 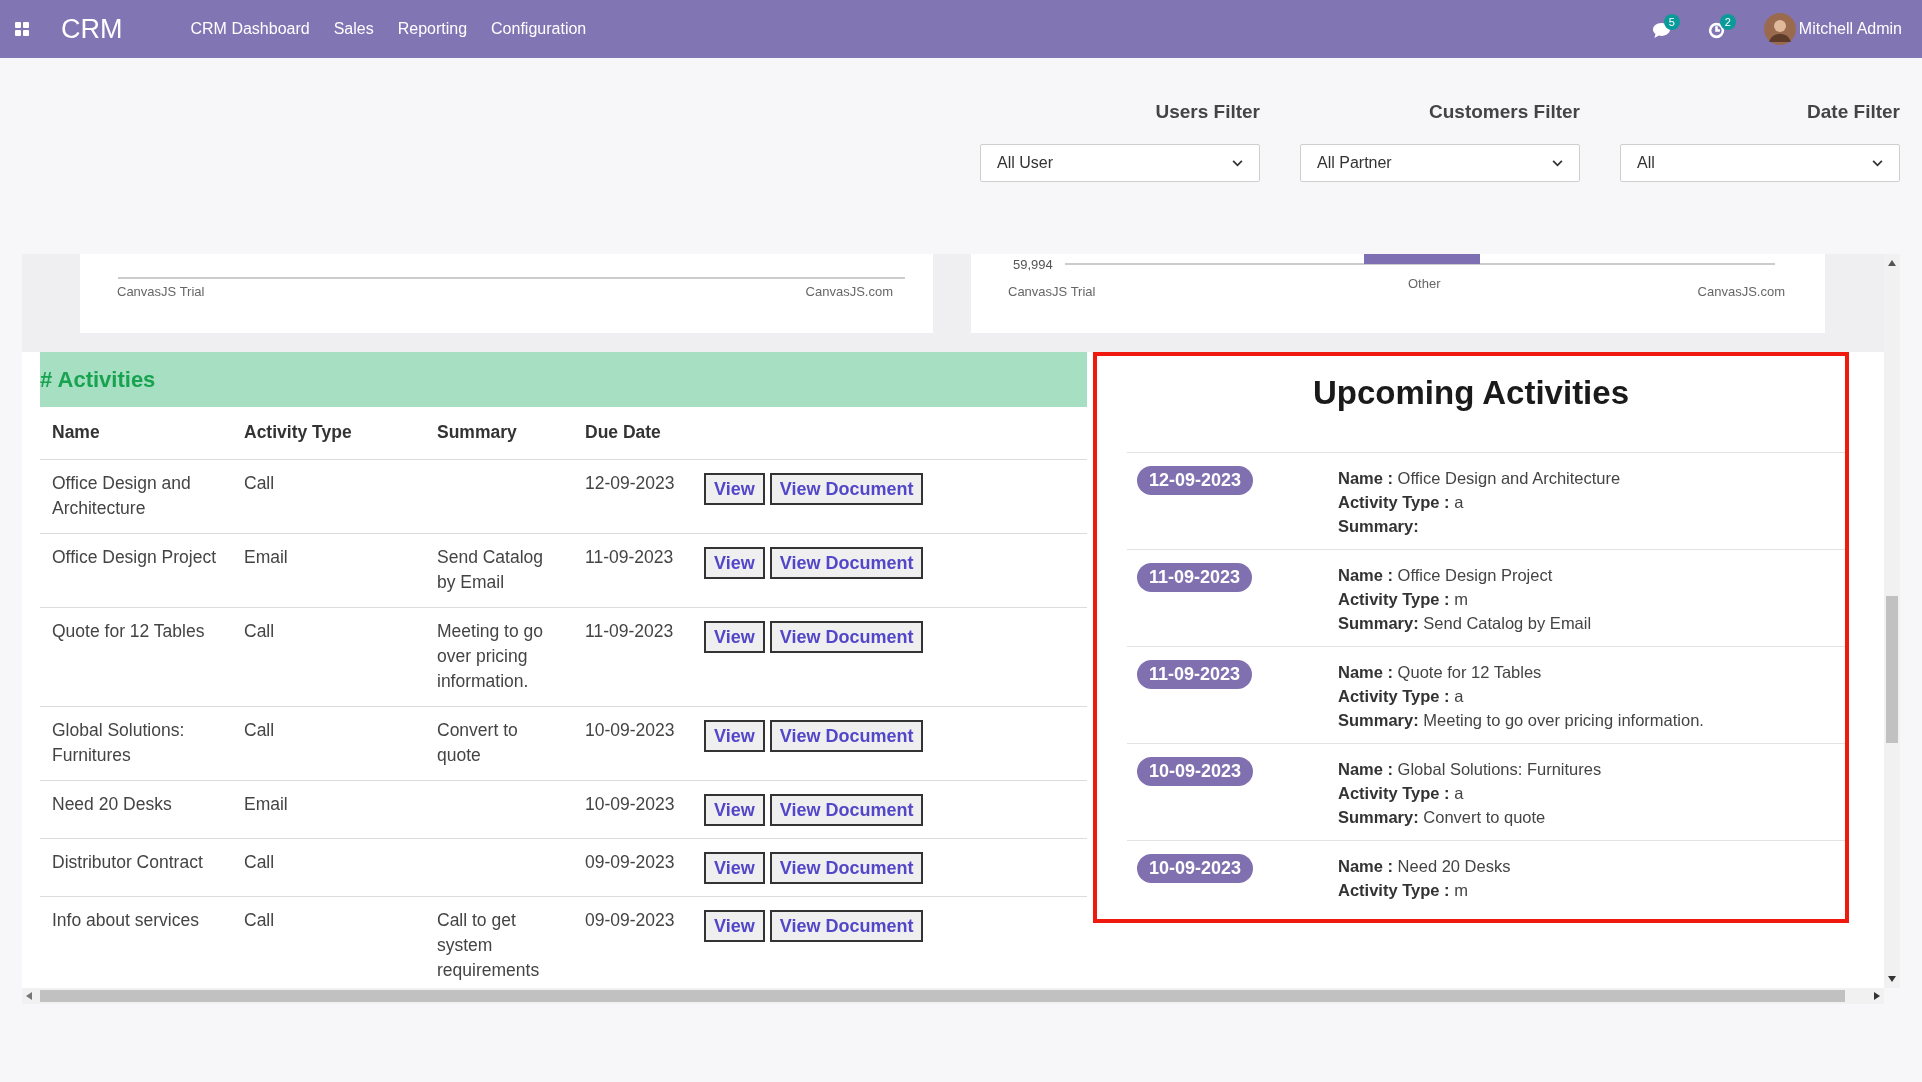 What do you see at coordinates (623, 432) in the screenshot?
I see `column-header: Due Date` at bounding box center [623, 432].